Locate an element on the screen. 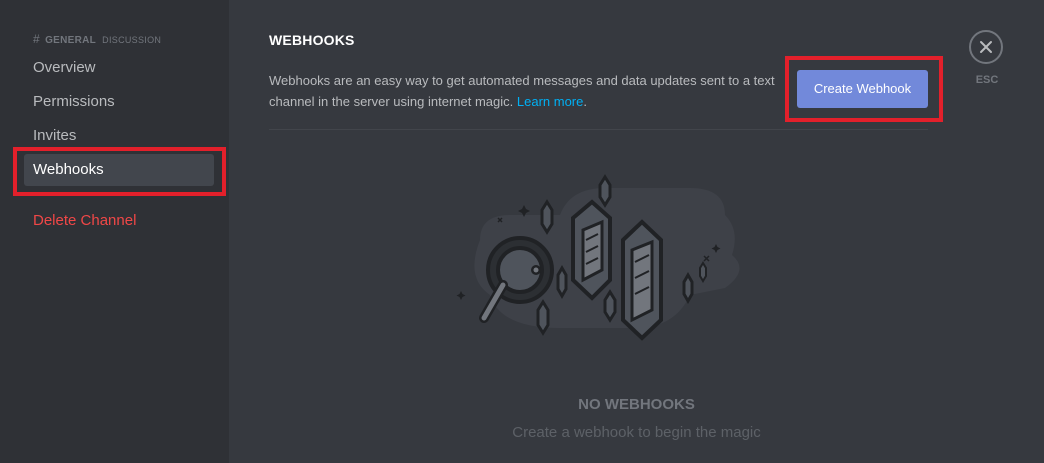 The width and height of the screenshot is (1044, 463). learn-more-link: Learn more is located at coordinates (550, 101).